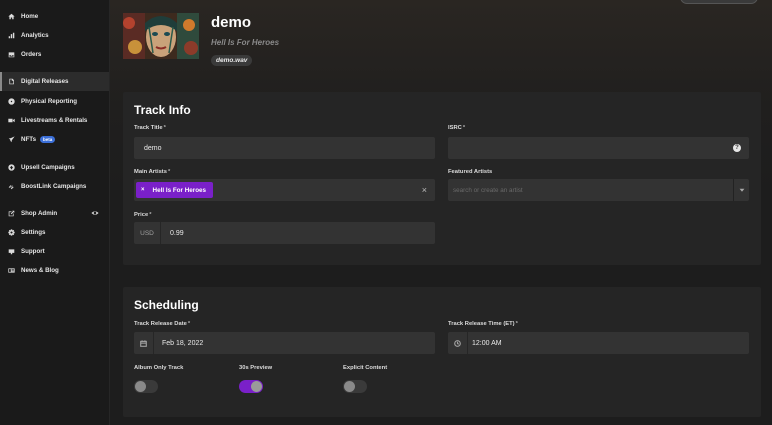 Image resolution: width=772 pixels, height=425 pixels. What do you see at coordinates (11, 139) in the screenshot?
I see `rocket-icon` at bounding box center [11, 139].